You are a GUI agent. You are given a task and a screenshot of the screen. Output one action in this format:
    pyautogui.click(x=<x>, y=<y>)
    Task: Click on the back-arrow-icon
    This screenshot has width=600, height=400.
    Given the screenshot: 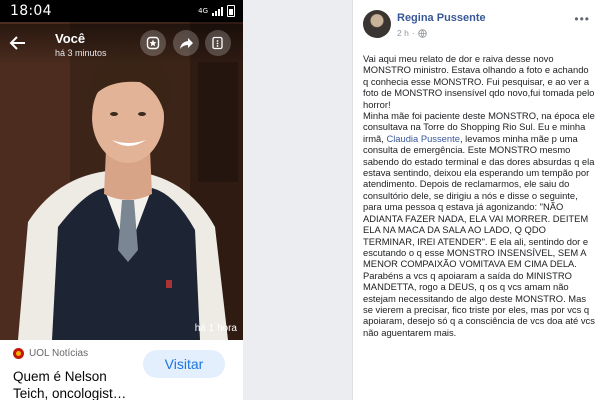 What is the action you would take?
    pyautogui.click(x=18, y=43)
    